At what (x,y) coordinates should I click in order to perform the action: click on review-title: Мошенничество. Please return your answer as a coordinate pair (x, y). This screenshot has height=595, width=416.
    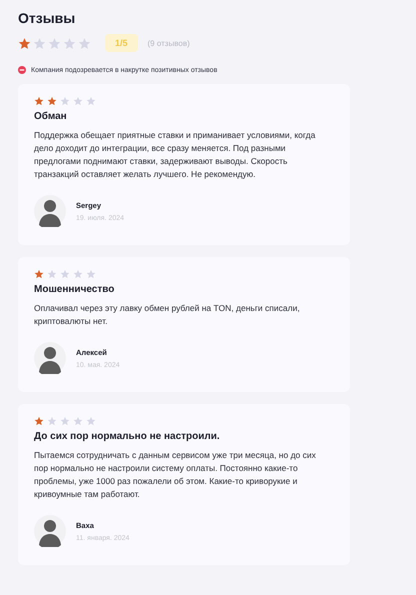
    Looking at the image, I should click on (75, 289).